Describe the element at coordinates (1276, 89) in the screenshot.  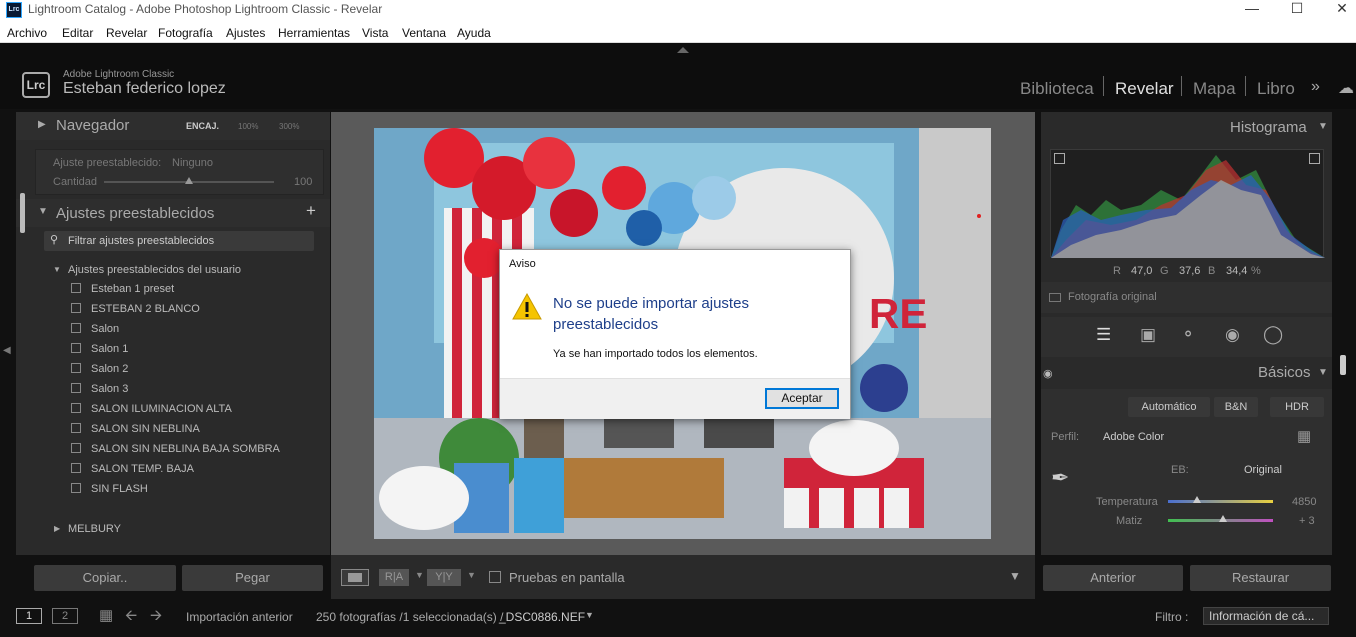
I see `module-libro: Libro` at that location.